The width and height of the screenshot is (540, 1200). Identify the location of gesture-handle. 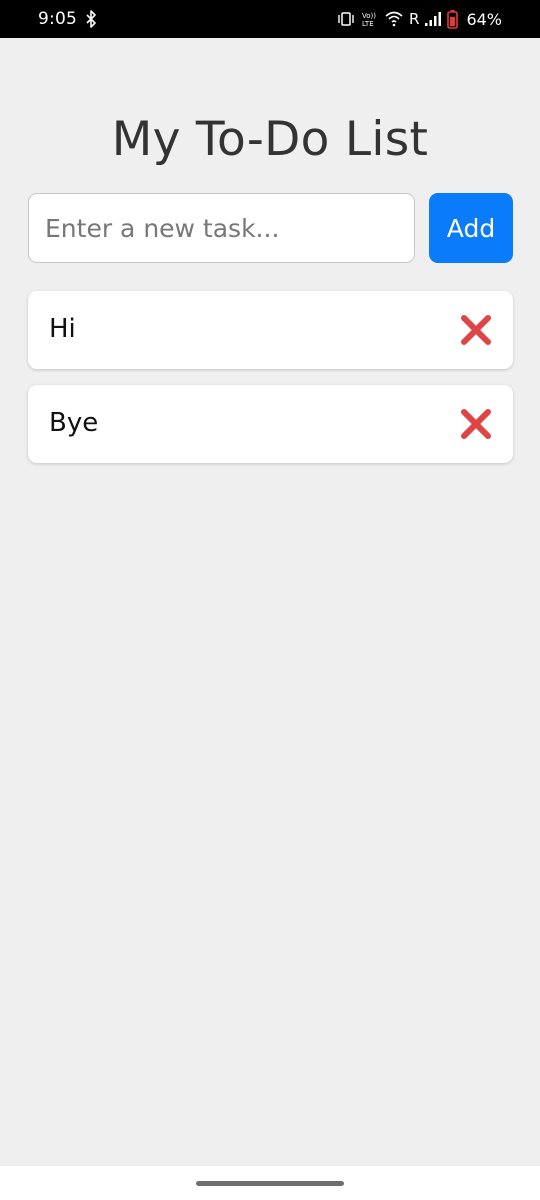
(270, 1183).